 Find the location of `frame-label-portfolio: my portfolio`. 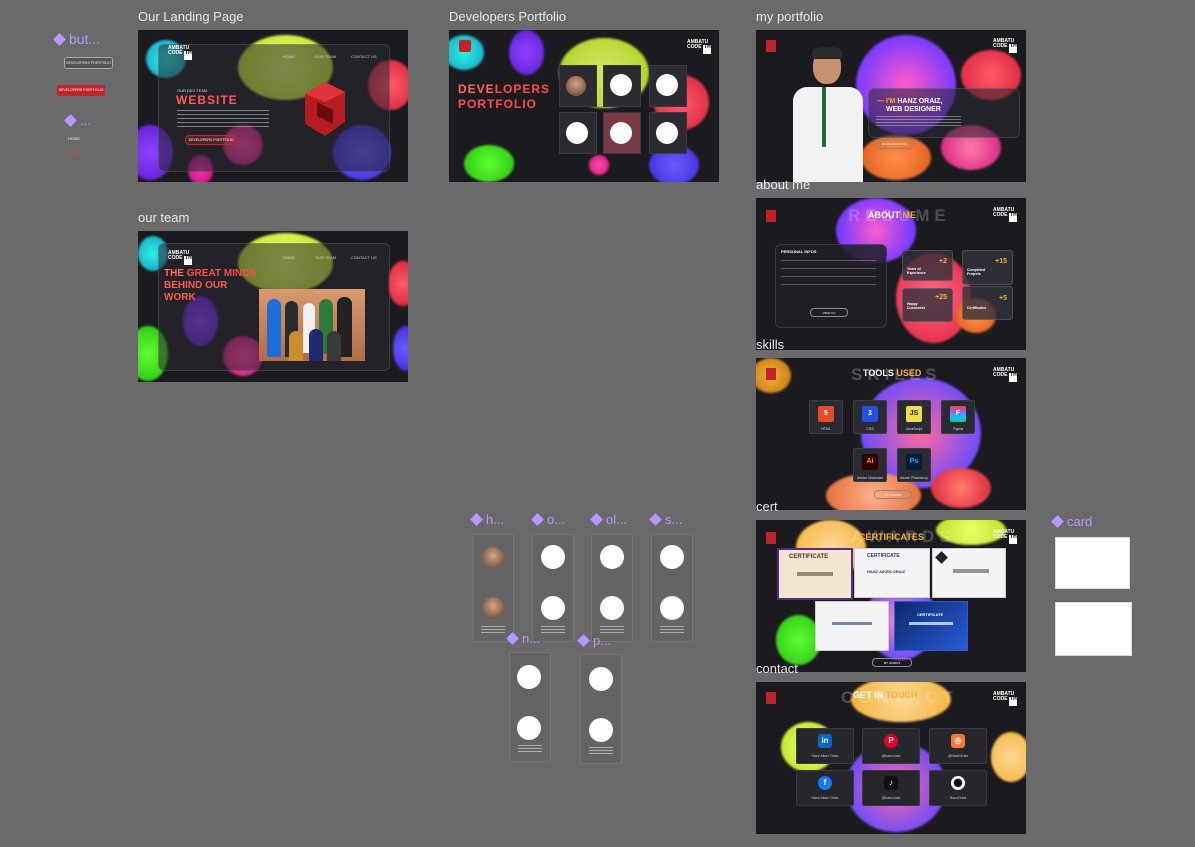

frame-label-portfolio: my portfolio is located at coordinates (789, 16).